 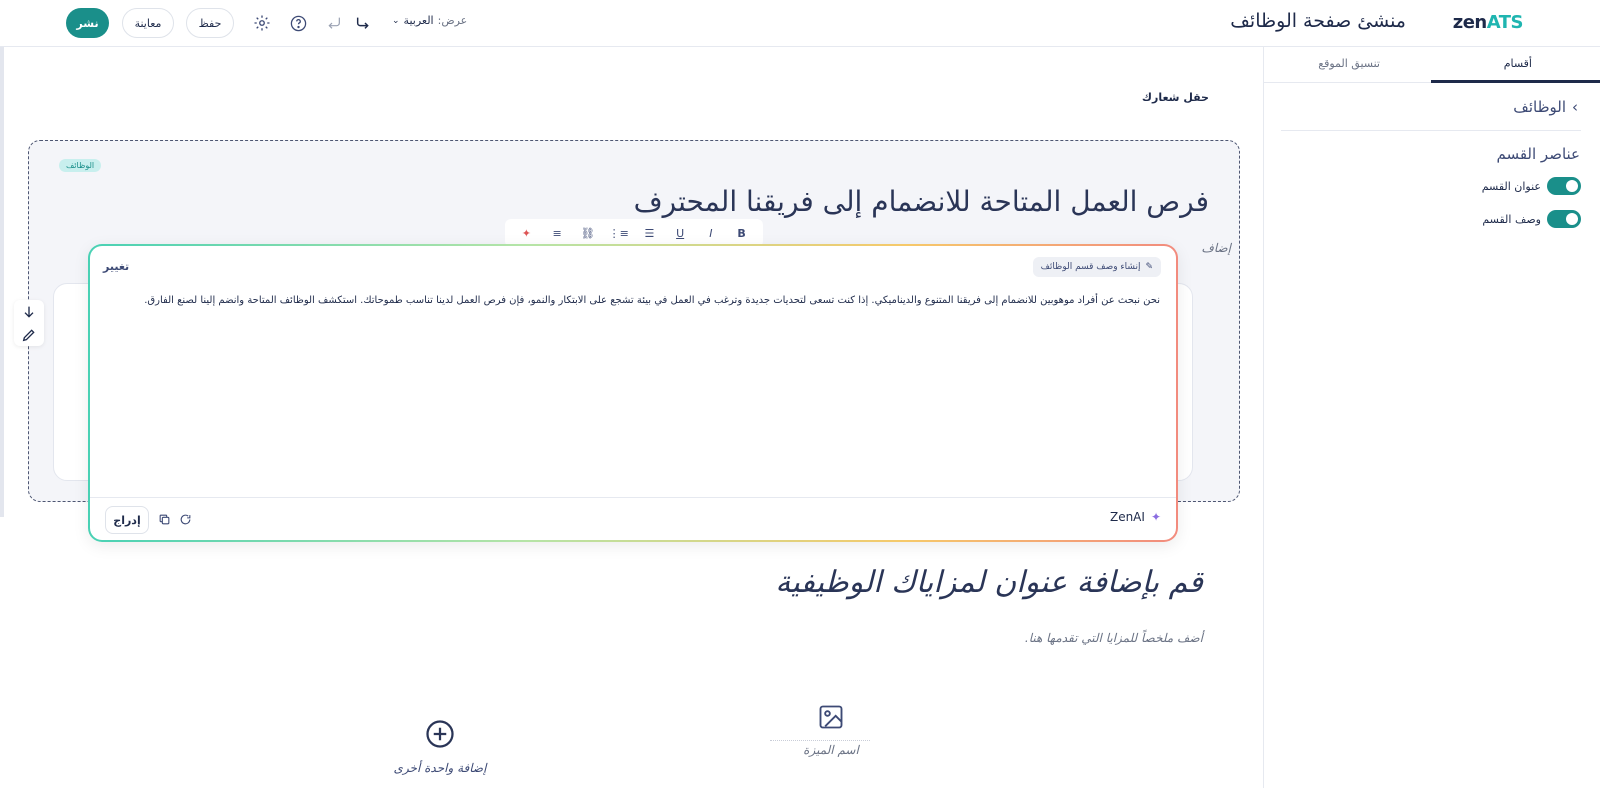 I want to click on section-title-toggle, so click(x=1564, y=186).